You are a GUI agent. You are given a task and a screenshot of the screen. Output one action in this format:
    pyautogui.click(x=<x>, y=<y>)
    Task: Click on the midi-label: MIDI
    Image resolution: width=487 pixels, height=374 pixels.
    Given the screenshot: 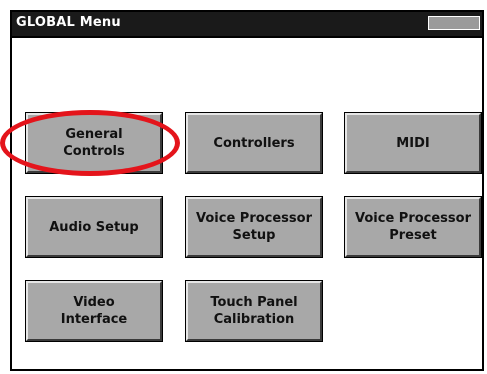 What is the action you would take?
    pyautogui.click(x=413, y=143)
    